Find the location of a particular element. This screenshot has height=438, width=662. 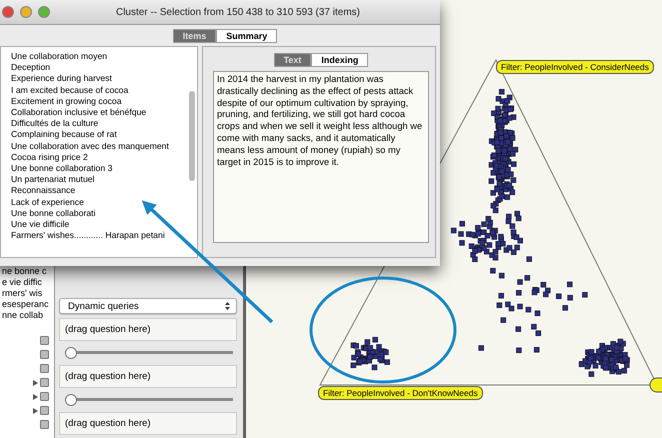

updown-arrows-icon is located at coordinates (227, 306).